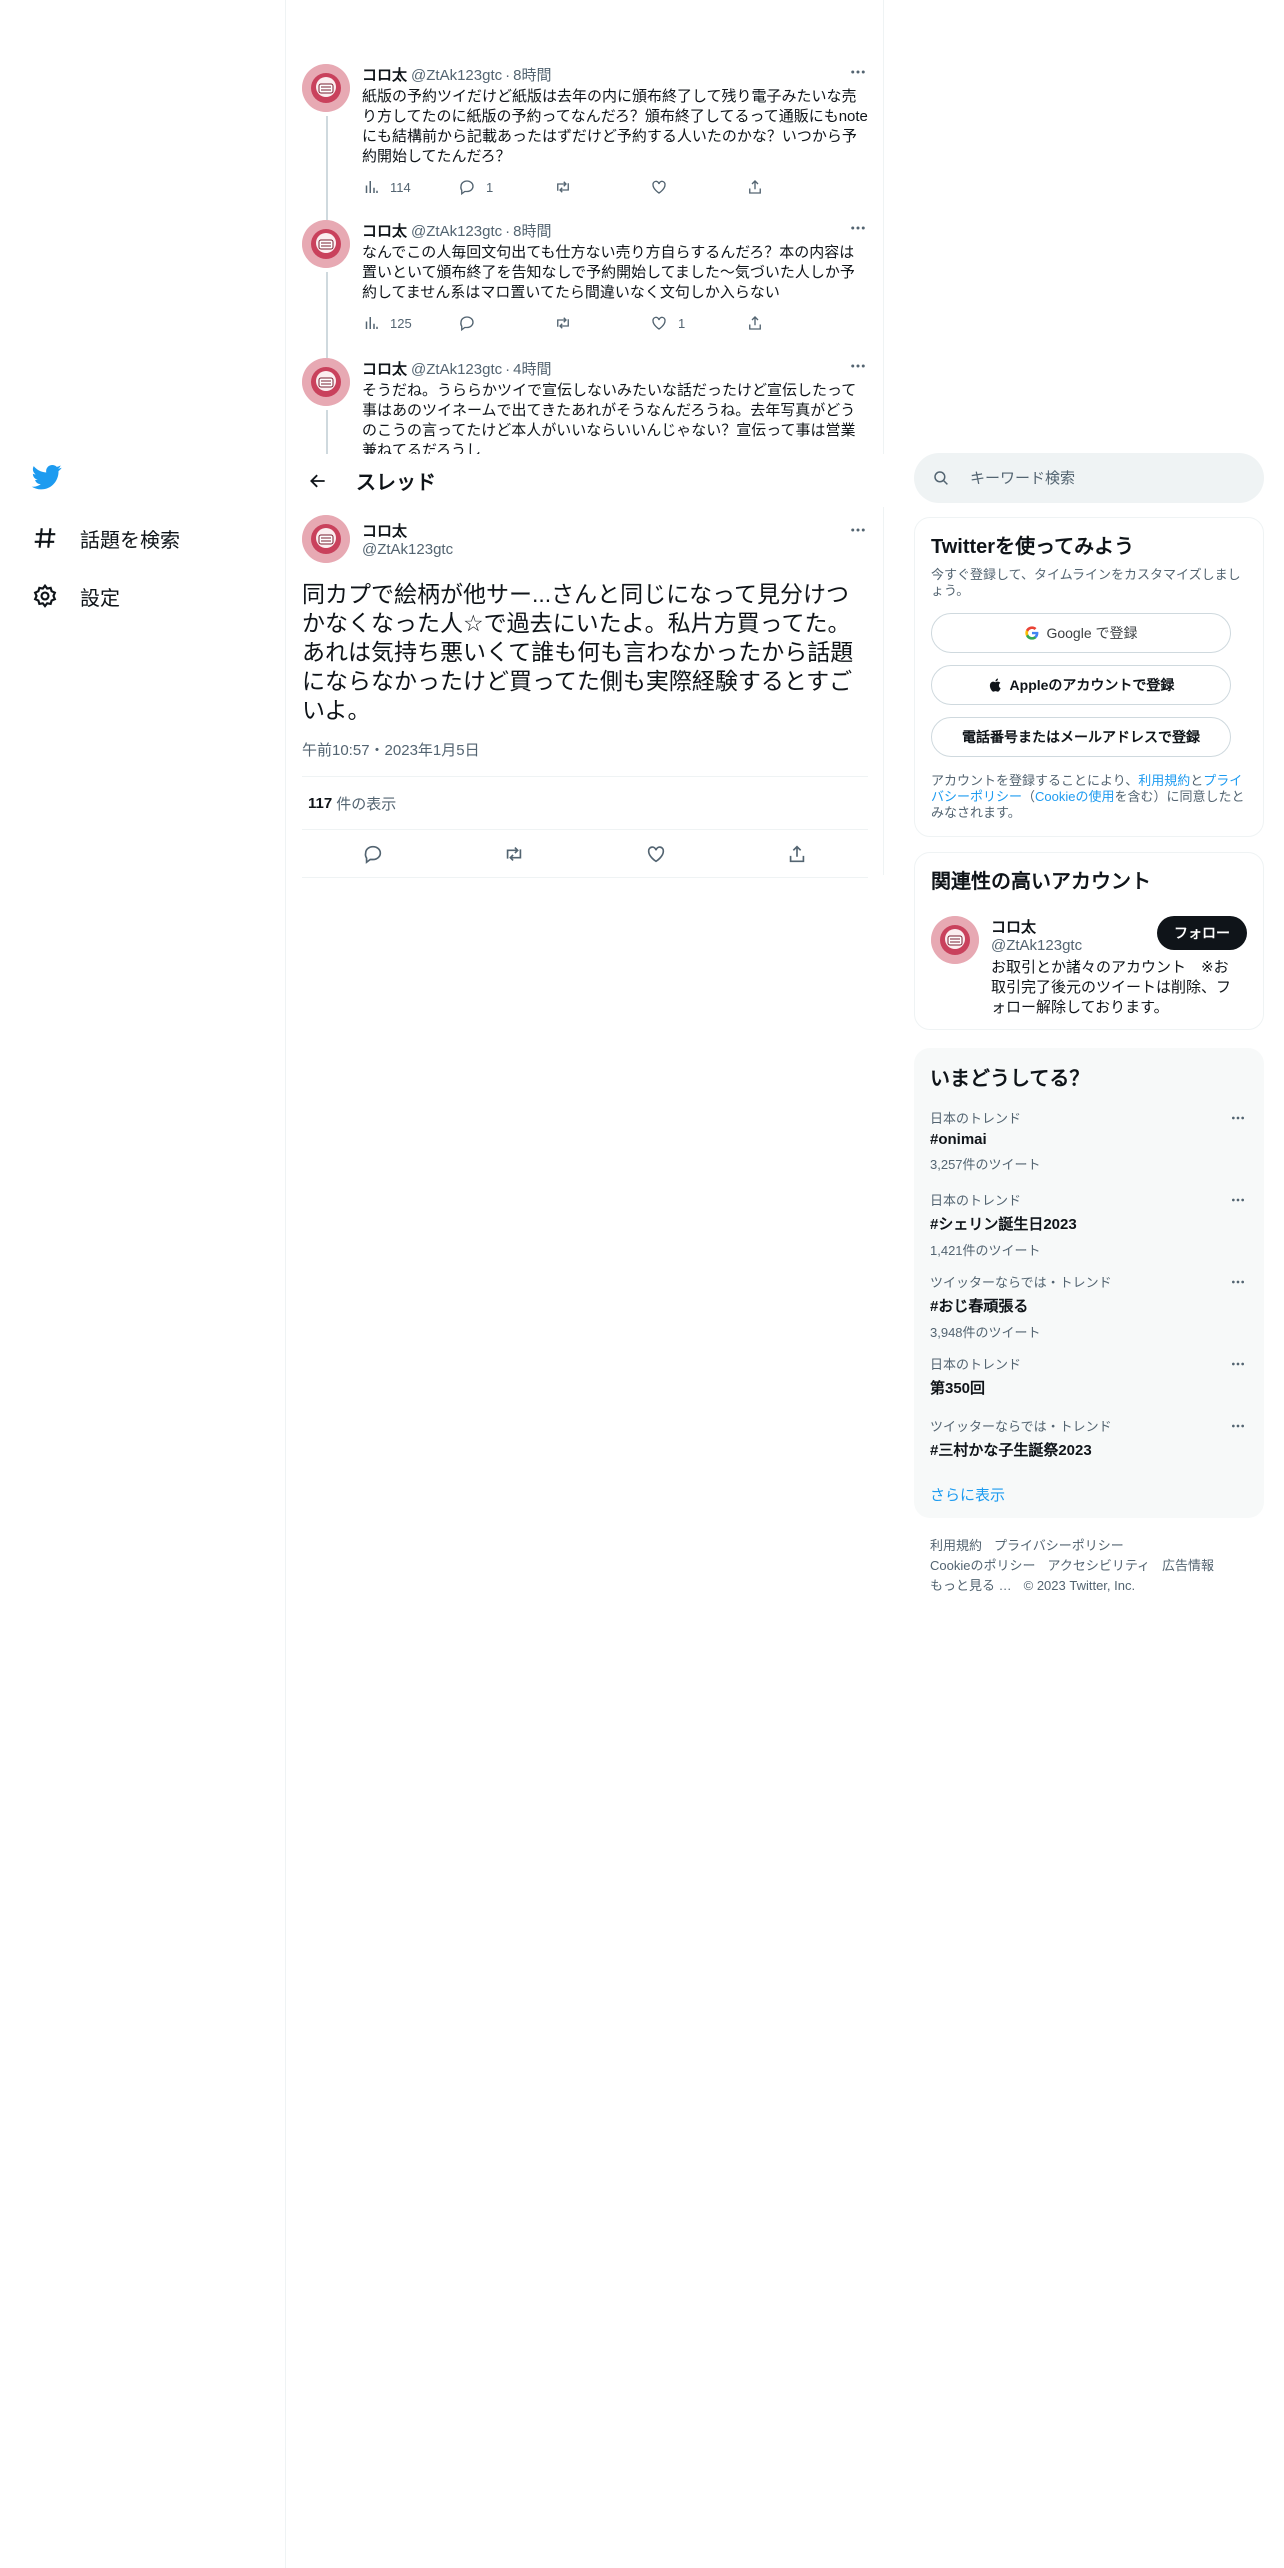 This screenshot has width=1284, height=2568. What do you see at coordinates (366, 804) in the screenshot?
I see `views-label: 件の表示` at bounding box center [366, 804].